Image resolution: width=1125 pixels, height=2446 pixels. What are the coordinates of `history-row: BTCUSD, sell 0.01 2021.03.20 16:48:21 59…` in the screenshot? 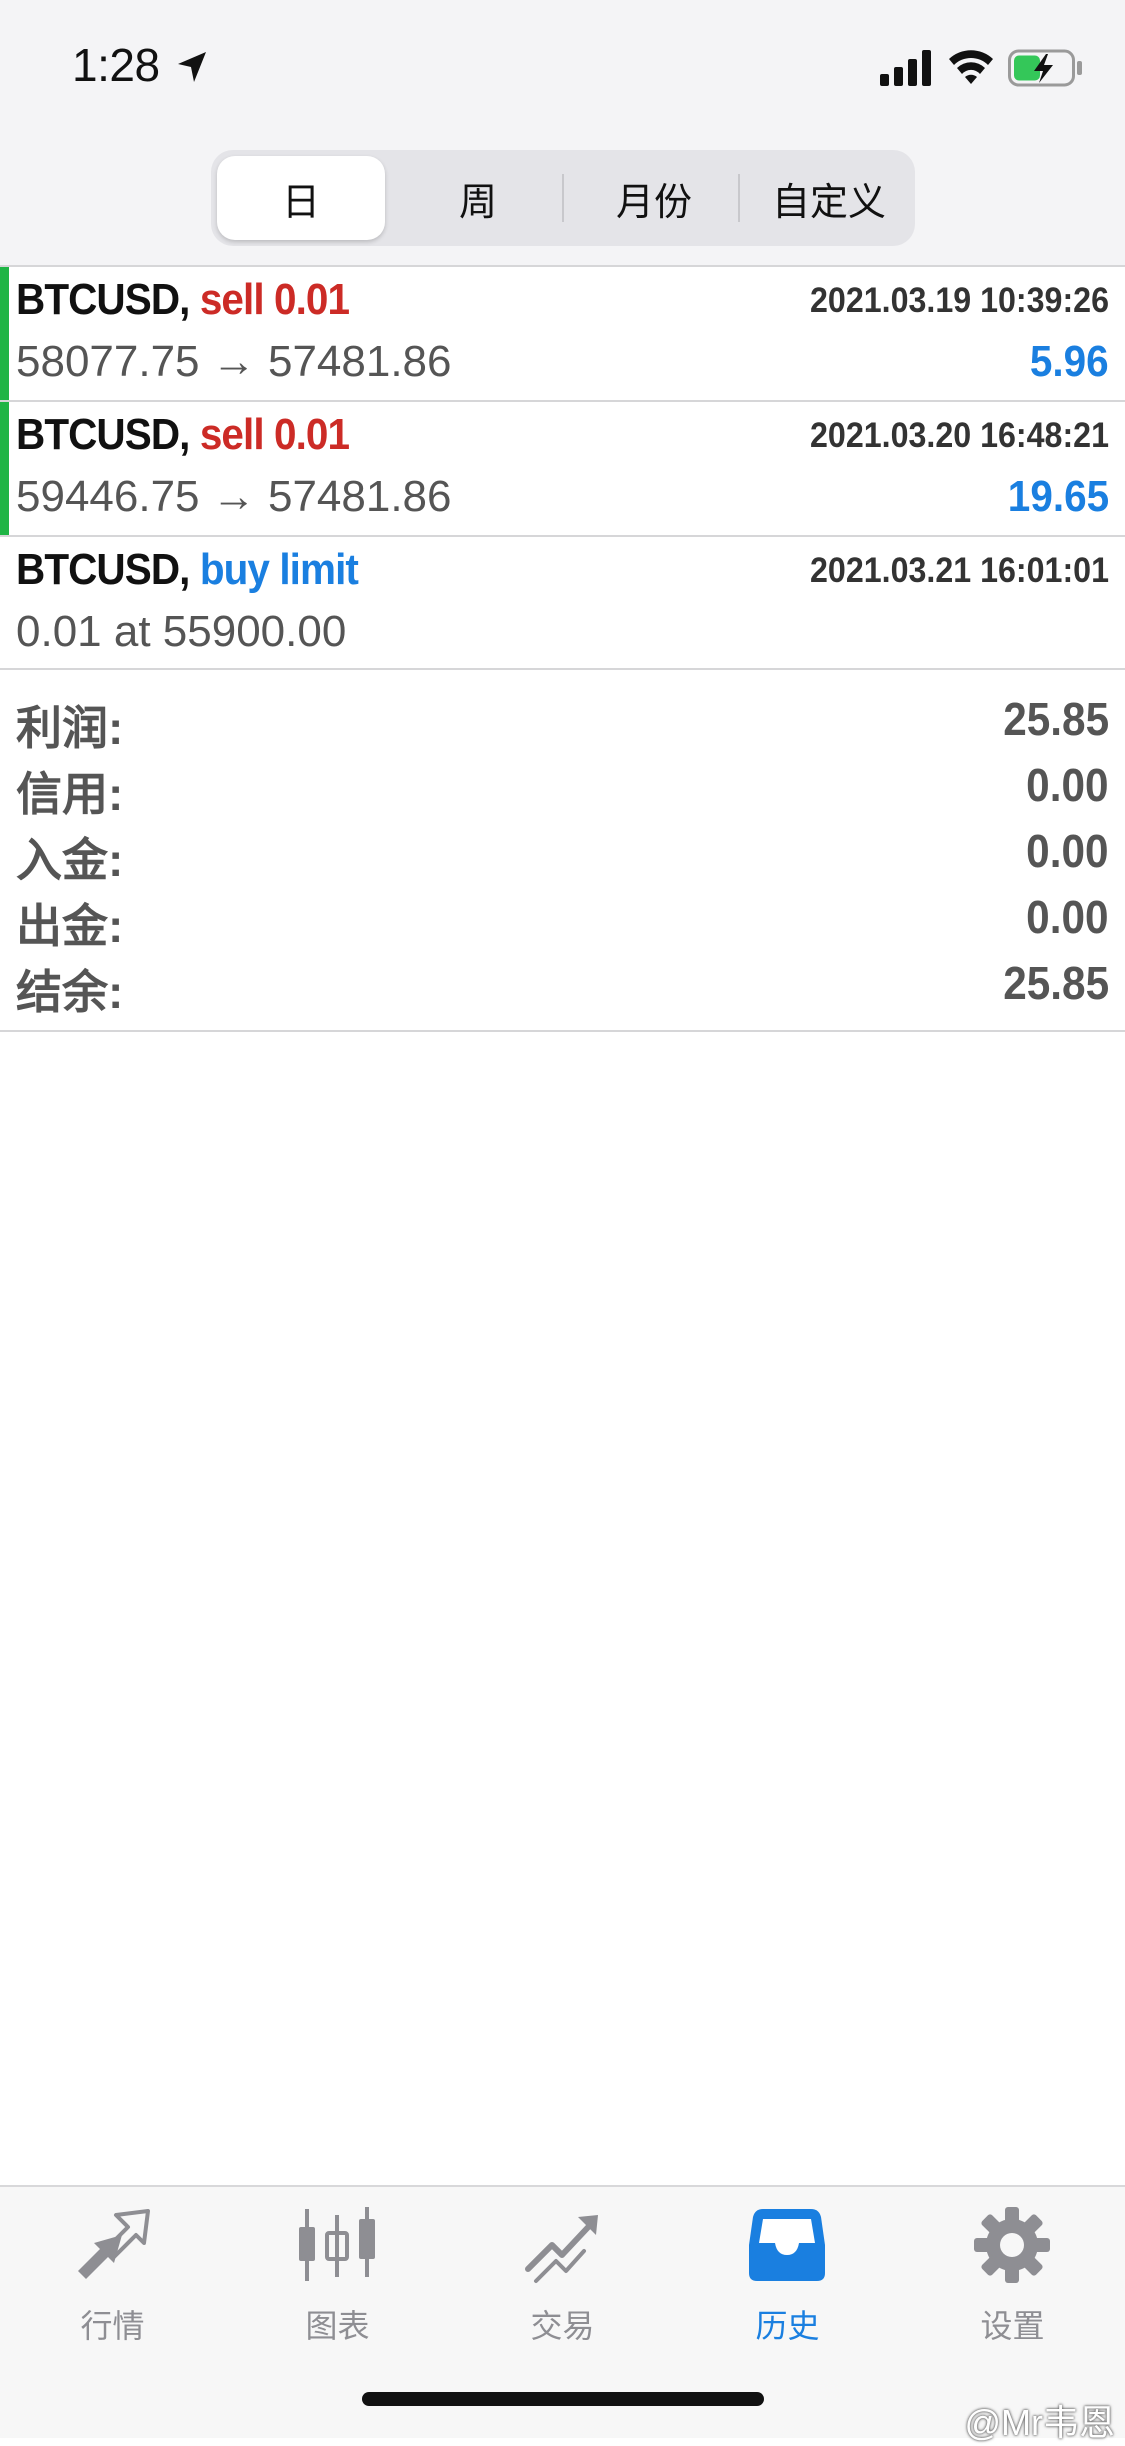 It's located at (562, 467).